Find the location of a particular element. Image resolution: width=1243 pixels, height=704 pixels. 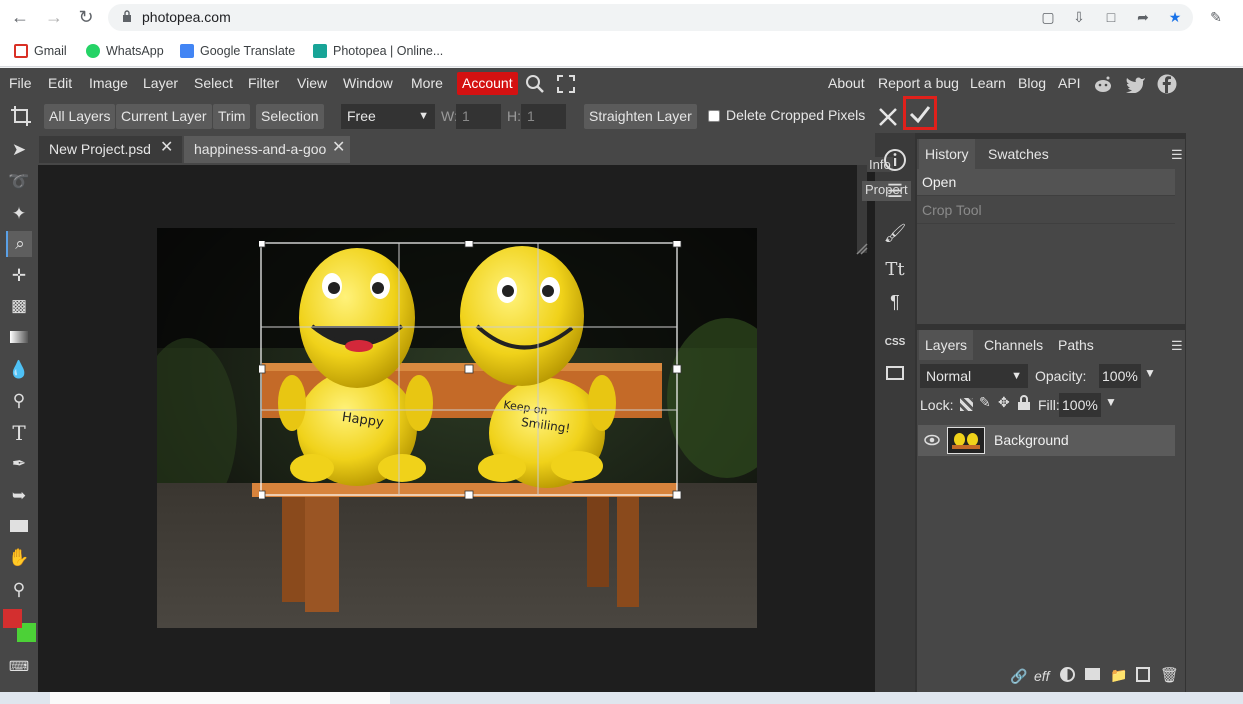

move-tool-icon: ➤ is located at coordinates (19, 150).